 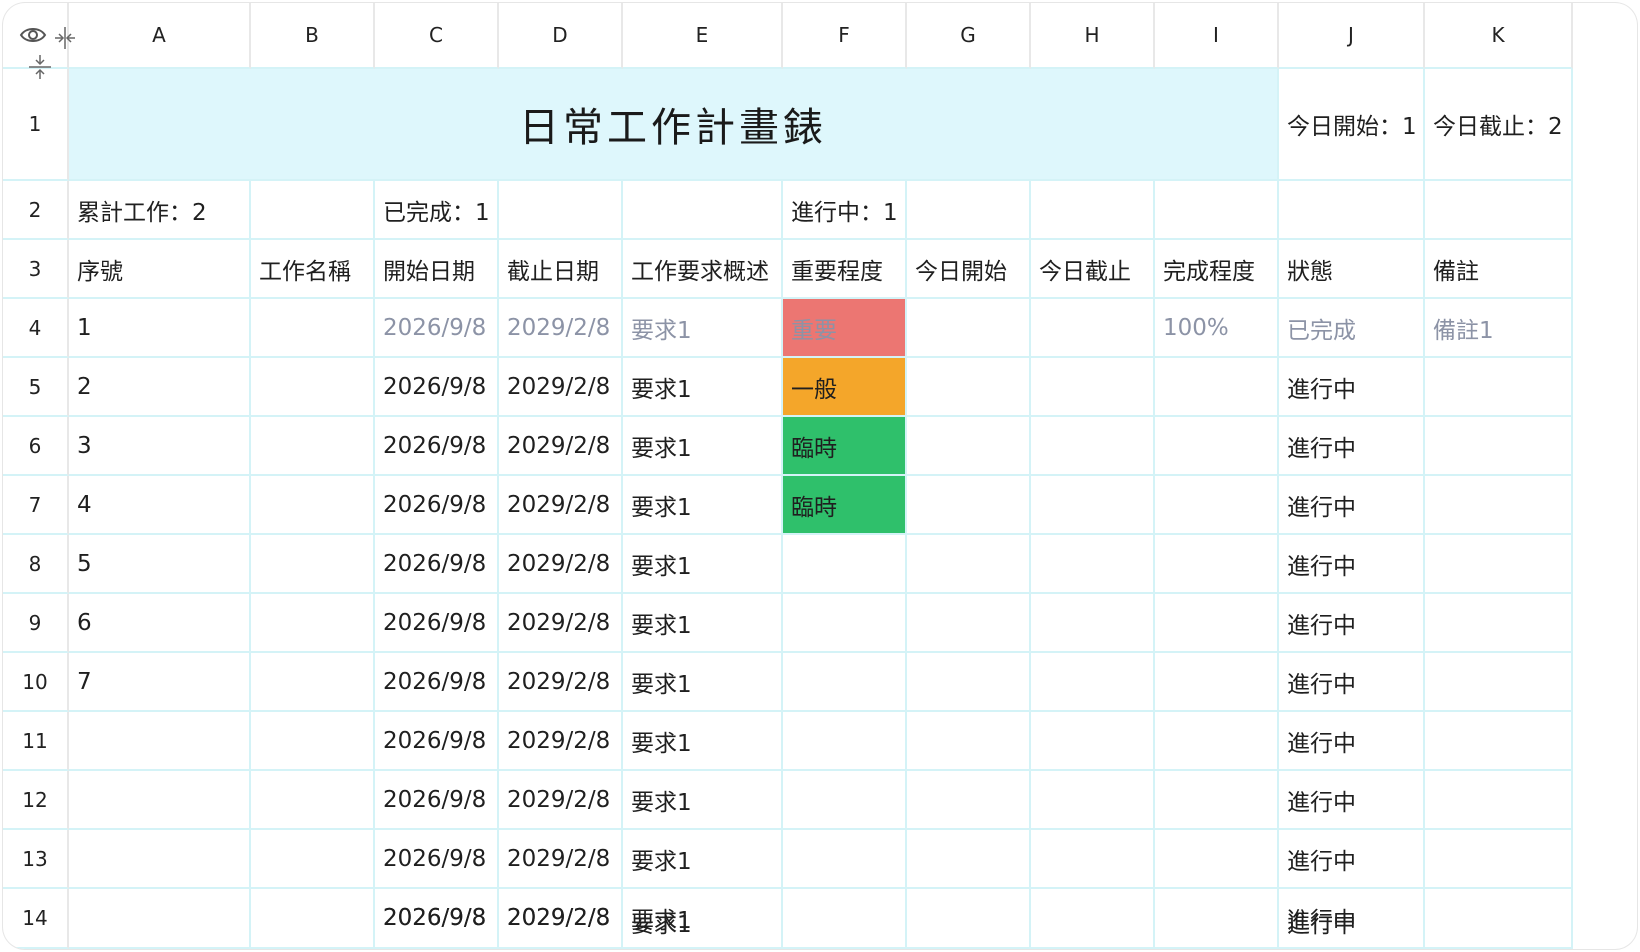 I want to click on importance-cell: 重要, so click(x=845, y=328).